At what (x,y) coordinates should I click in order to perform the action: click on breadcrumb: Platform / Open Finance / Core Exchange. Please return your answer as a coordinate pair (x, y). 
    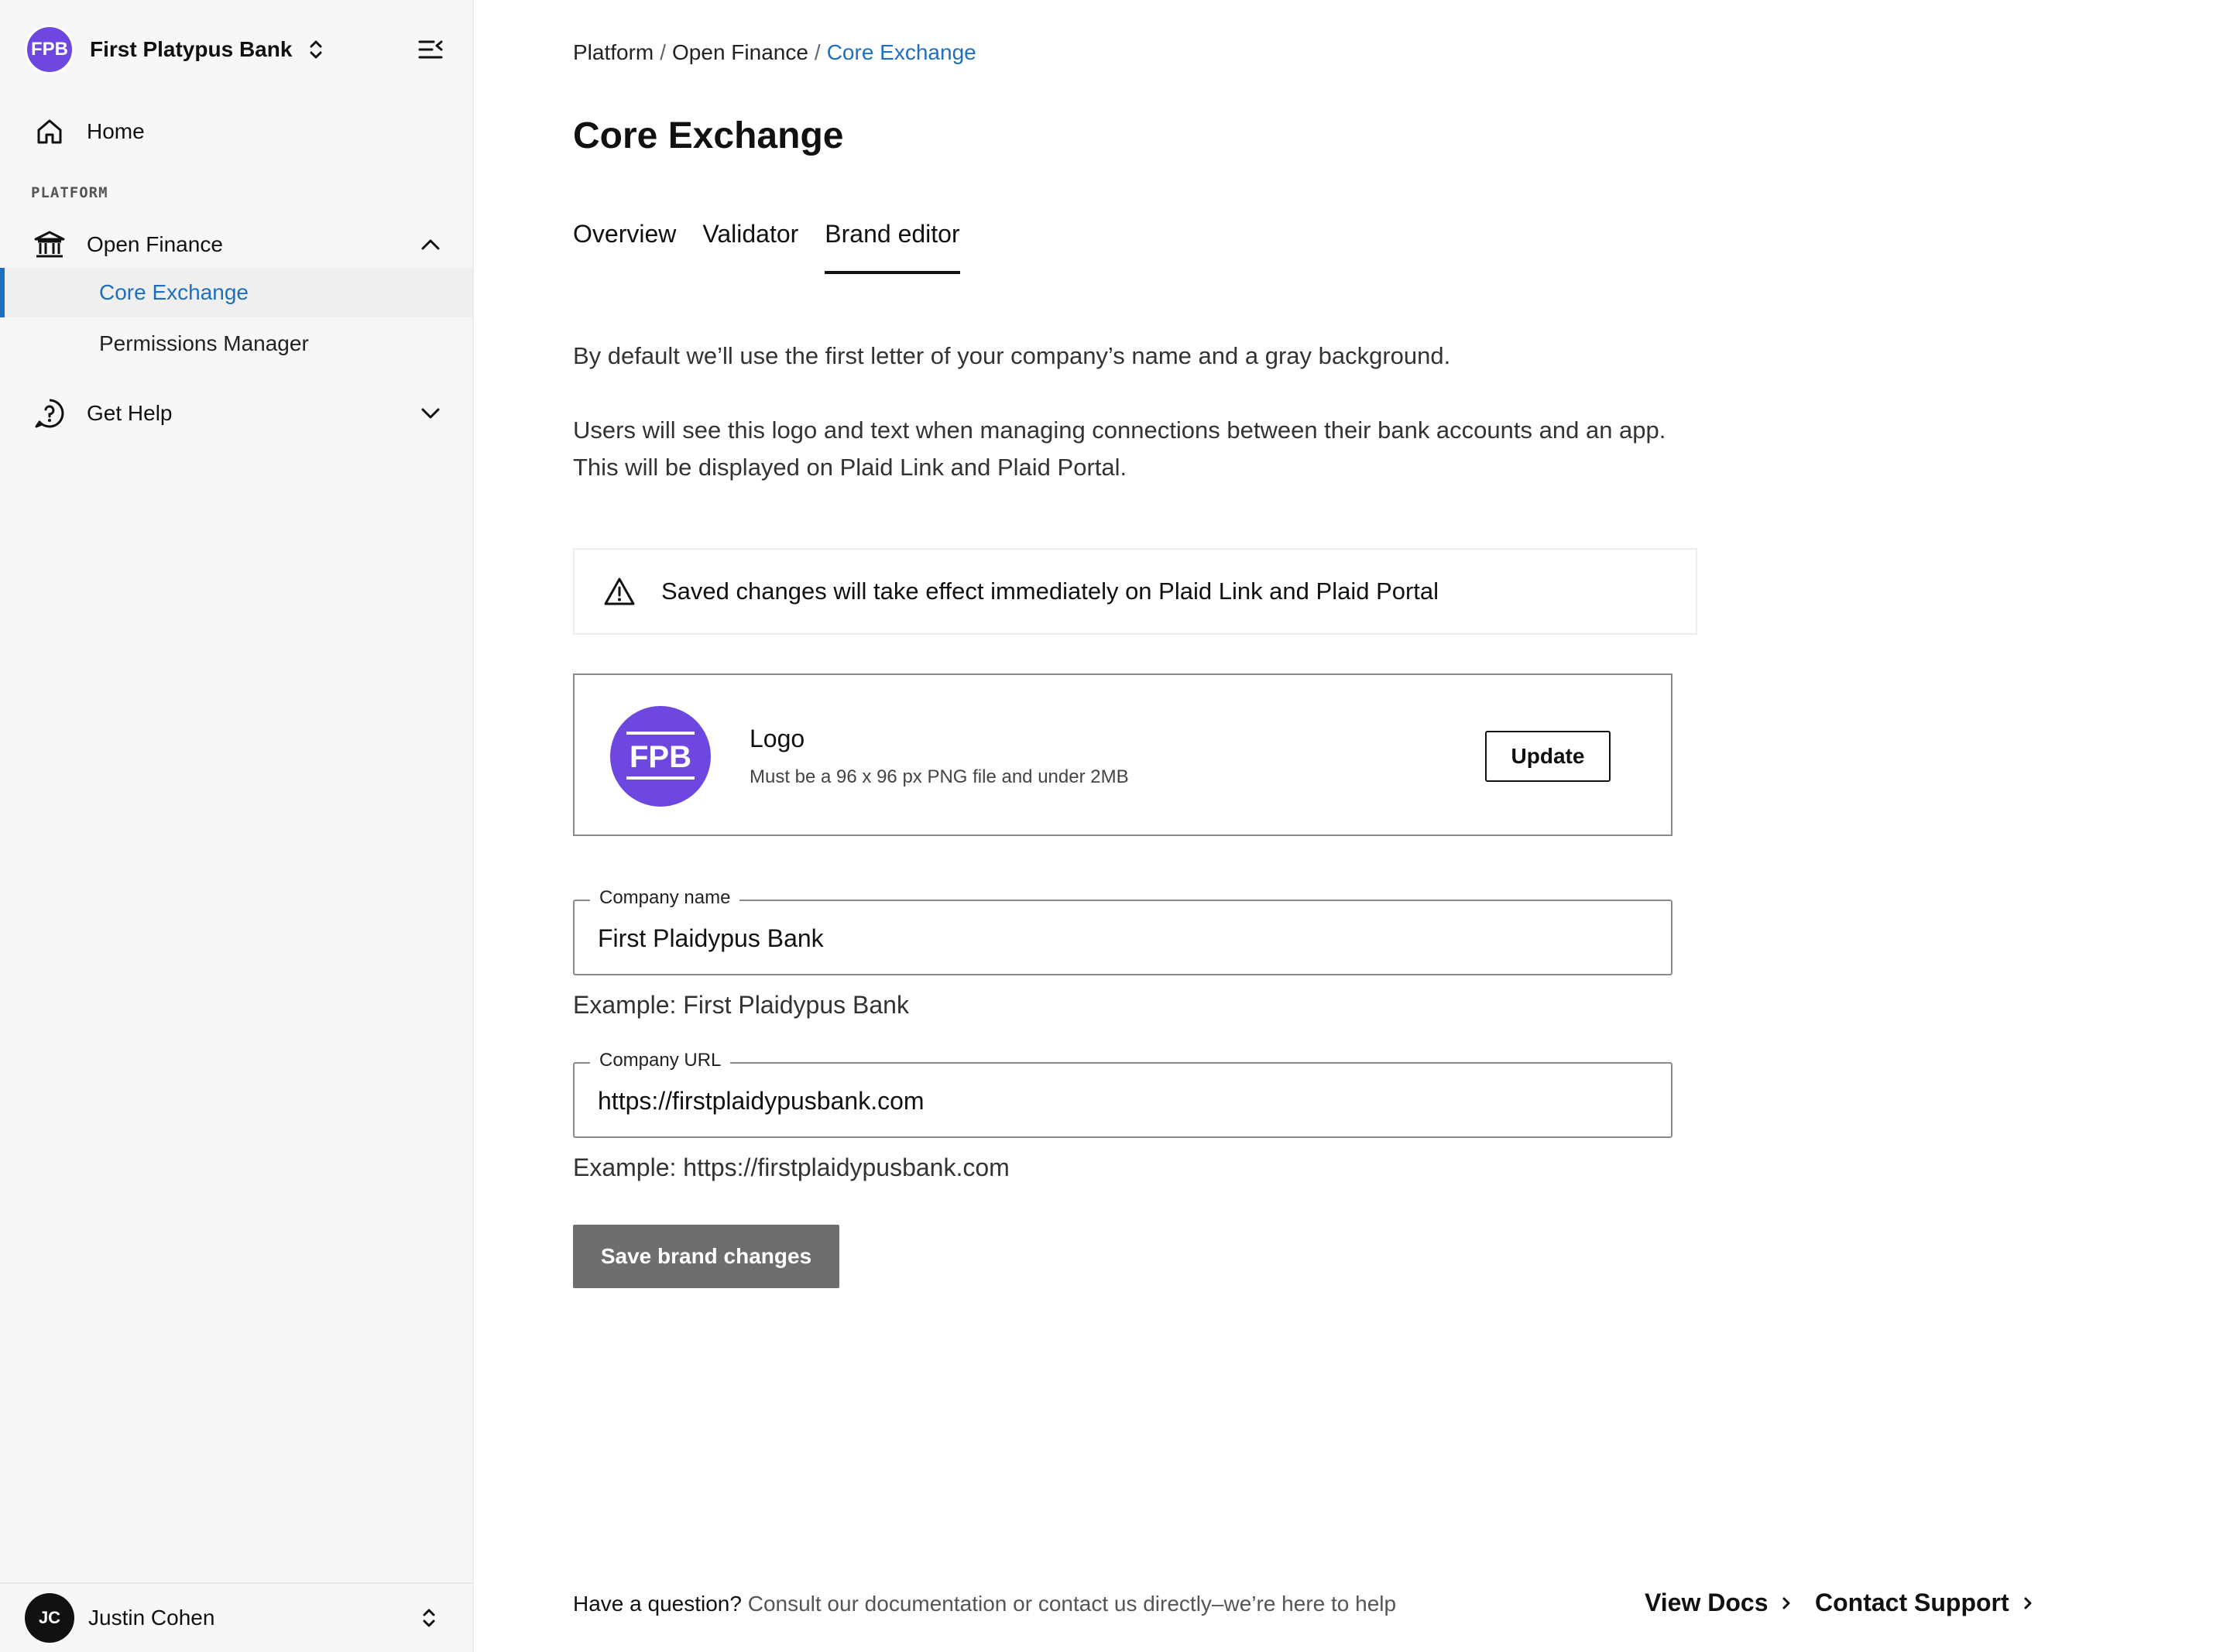
    Looking at the image, I should click on (774, 53).